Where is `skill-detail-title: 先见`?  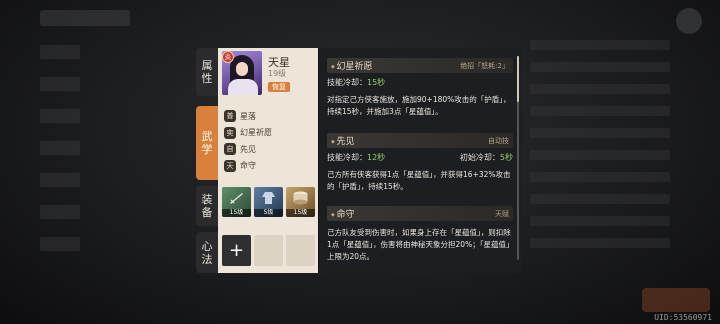 skill-detail-title: 先见 is located at coordinates (342, 140).